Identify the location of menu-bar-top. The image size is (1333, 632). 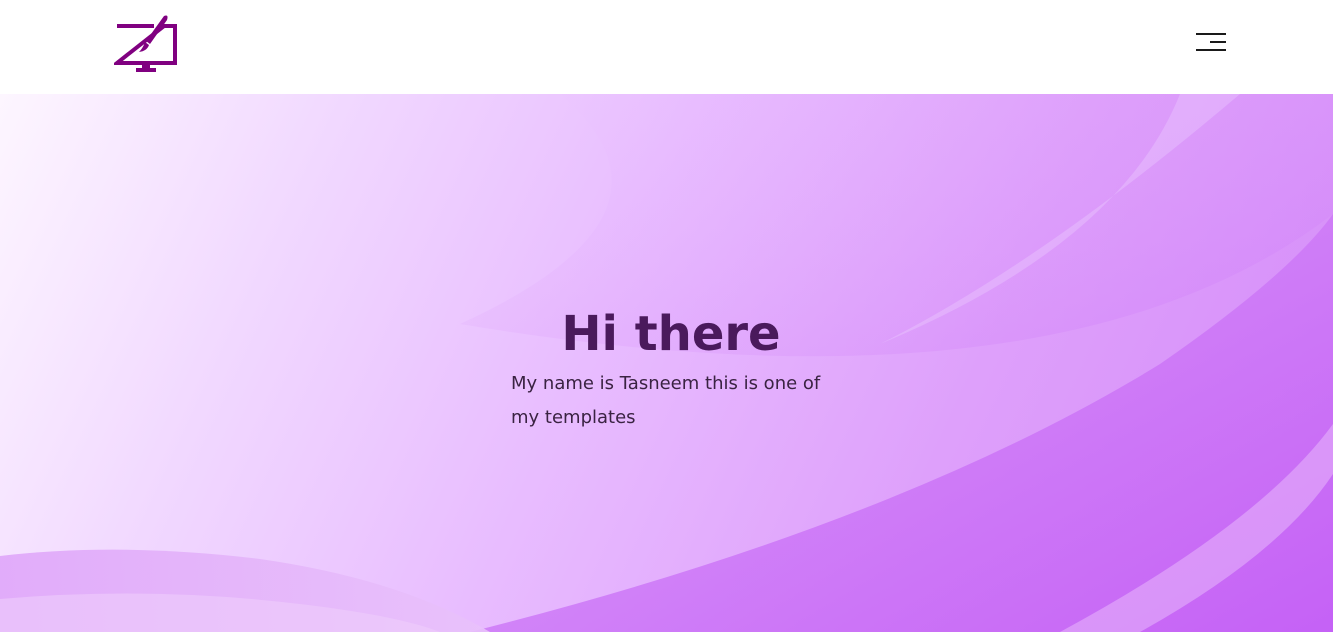
(1211, 34).